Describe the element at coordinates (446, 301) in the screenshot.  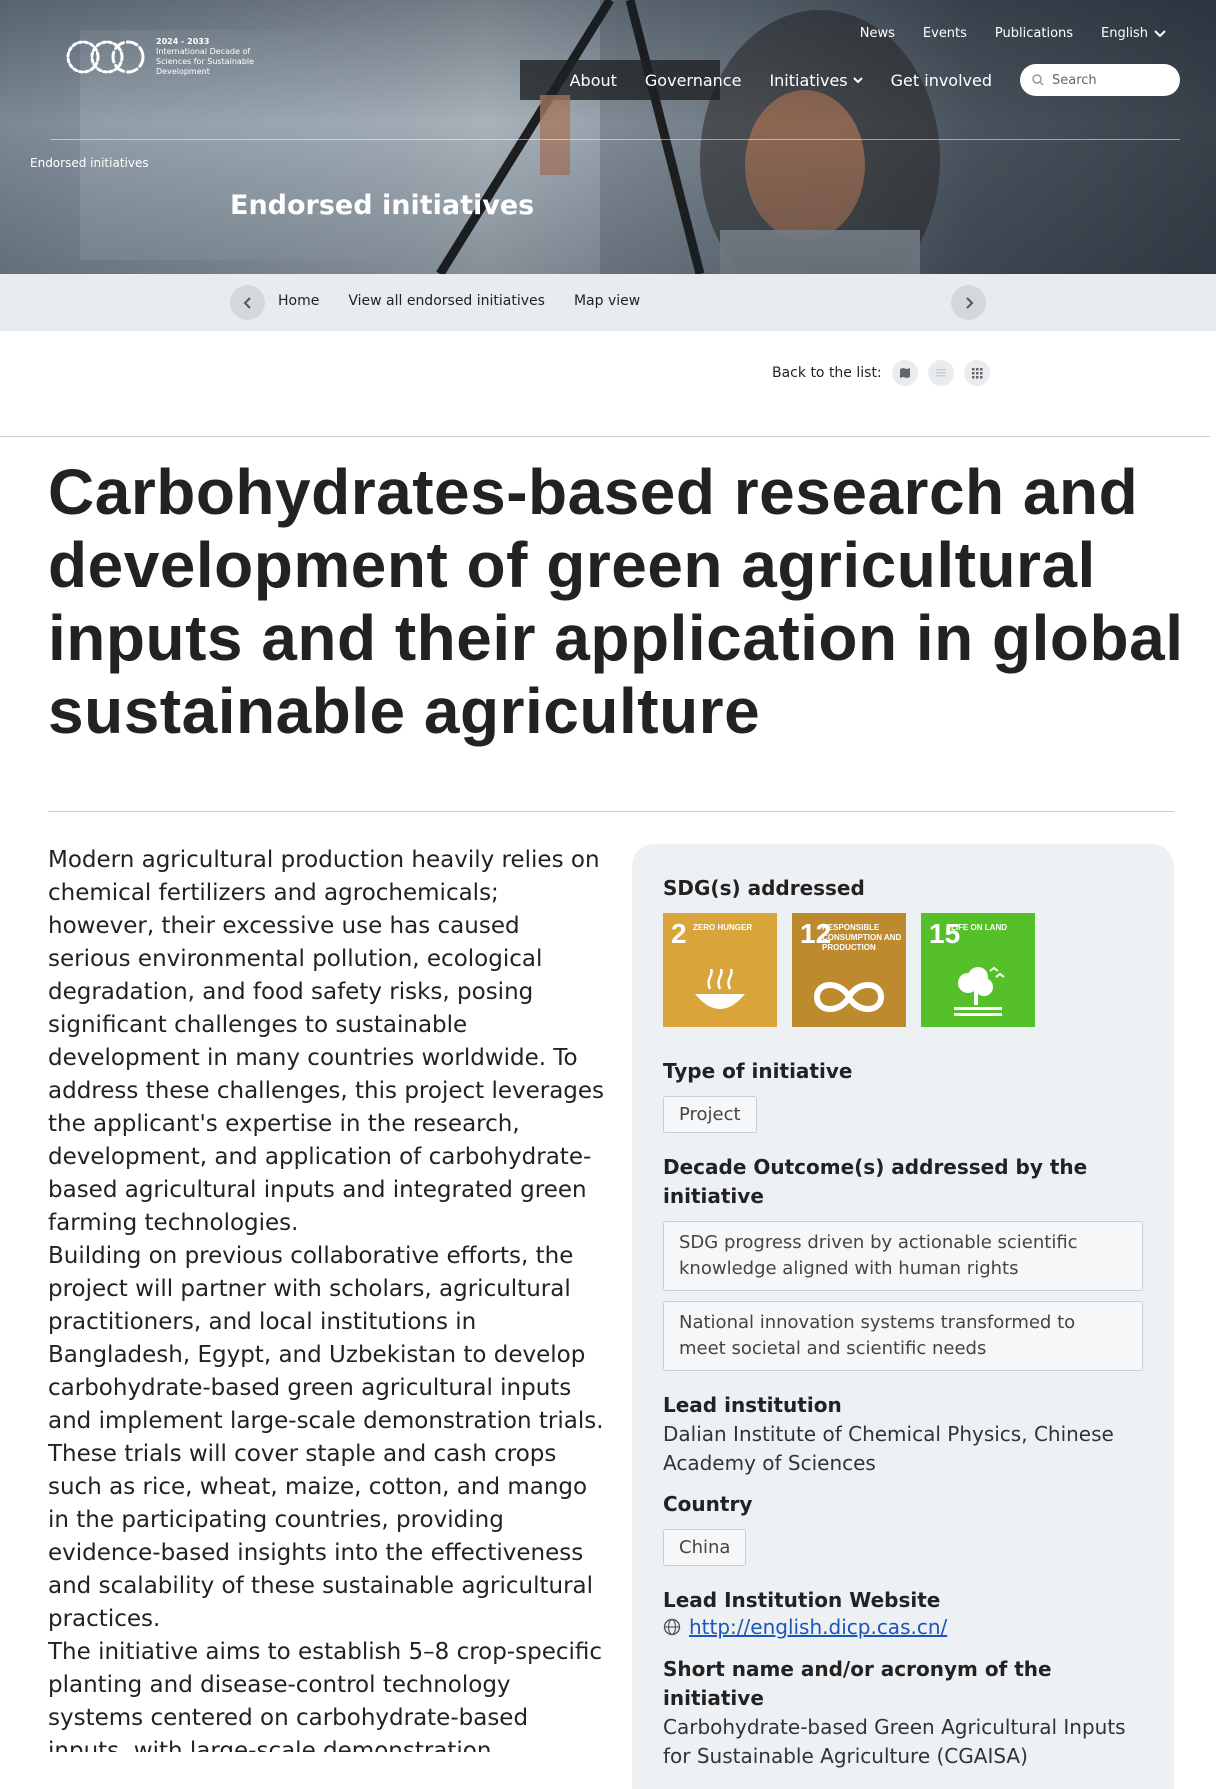
I see `subnav-view-all: View all endorsed initiatives` at that location.